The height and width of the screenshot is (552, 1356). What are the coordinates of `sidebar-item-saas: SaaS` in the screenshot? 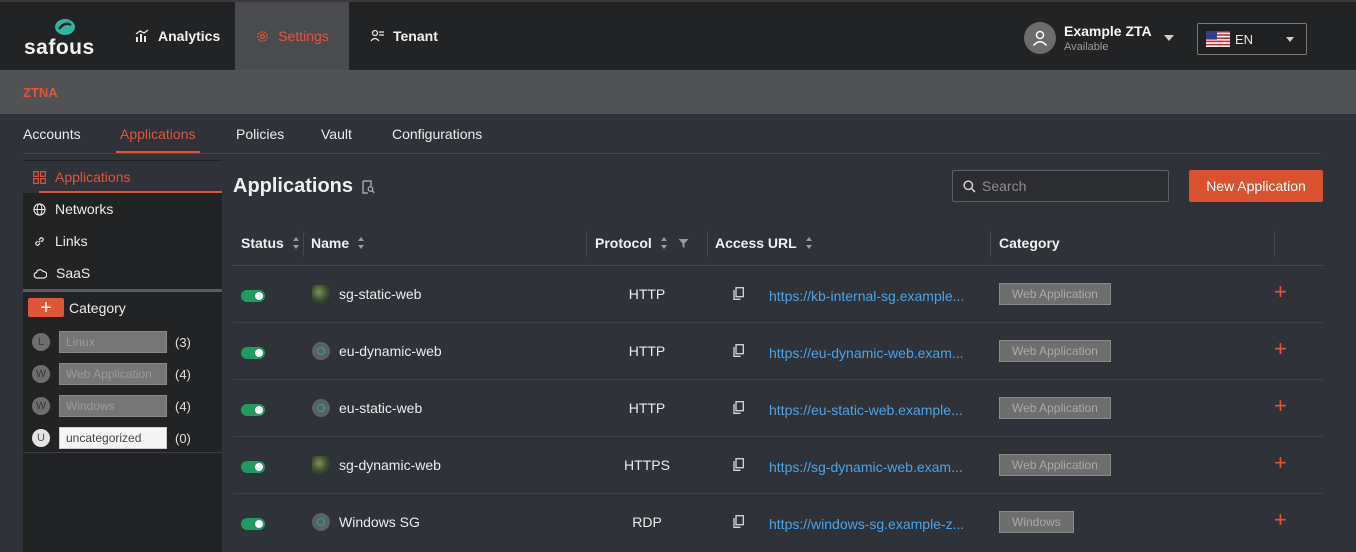 It's located at (122, 273).